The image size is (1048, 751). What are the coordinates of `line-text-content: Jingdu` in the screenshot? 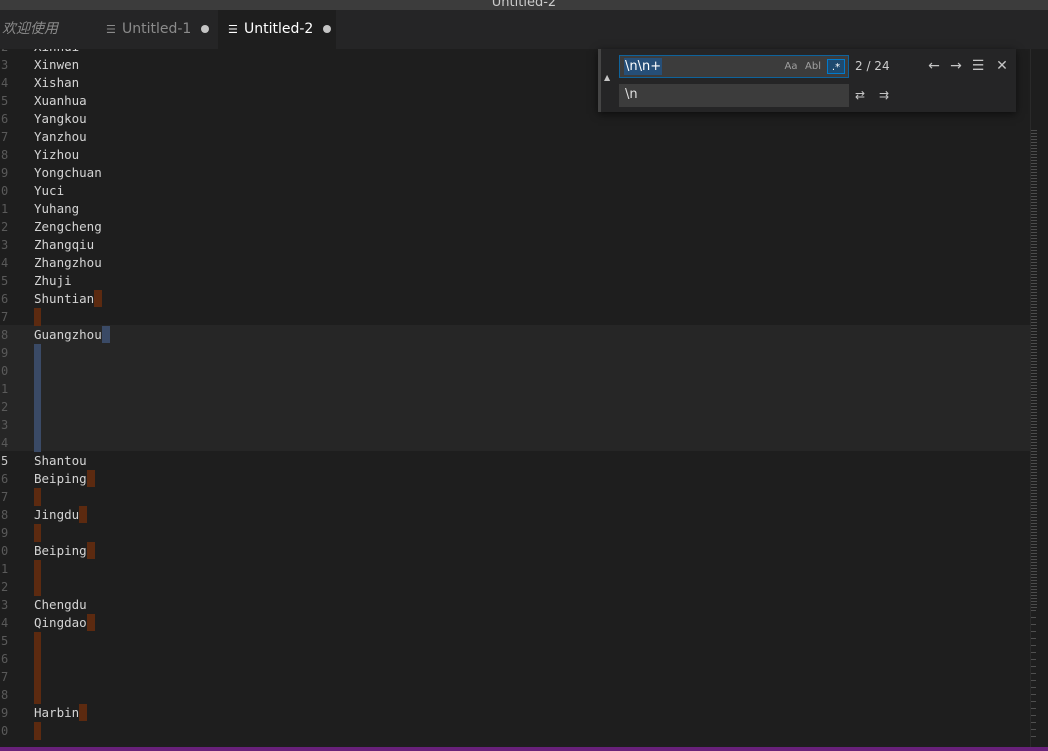 It's located at (57, 514).